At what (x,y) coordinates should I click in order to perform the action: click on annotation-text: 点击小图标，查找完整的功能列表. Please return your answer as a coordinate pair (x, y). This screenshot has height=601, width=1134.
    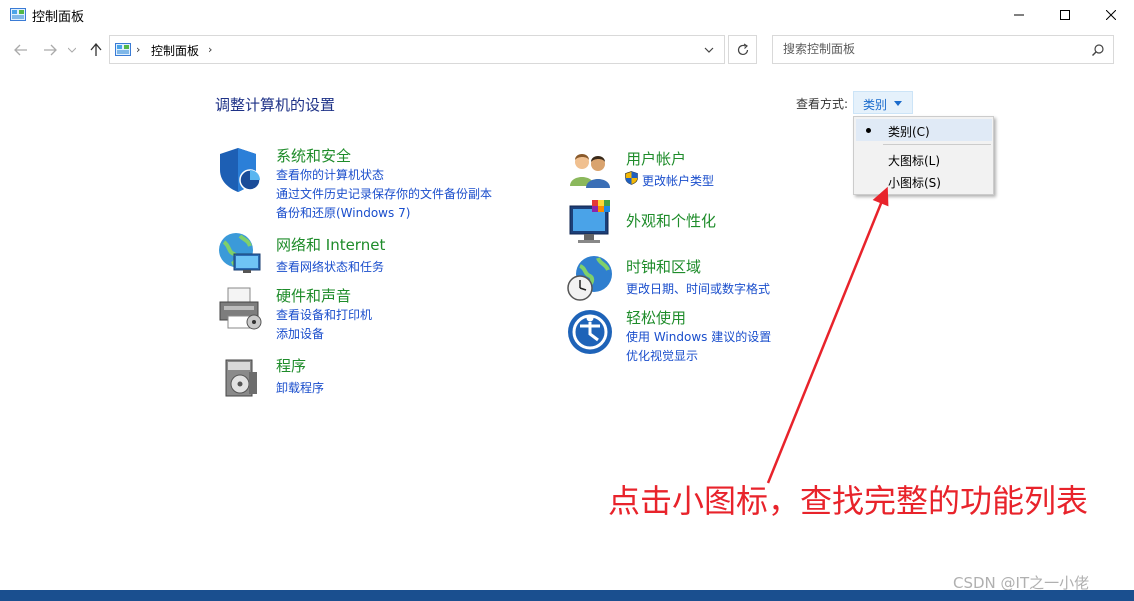
    Looking at the image, I should click on (848, 501).